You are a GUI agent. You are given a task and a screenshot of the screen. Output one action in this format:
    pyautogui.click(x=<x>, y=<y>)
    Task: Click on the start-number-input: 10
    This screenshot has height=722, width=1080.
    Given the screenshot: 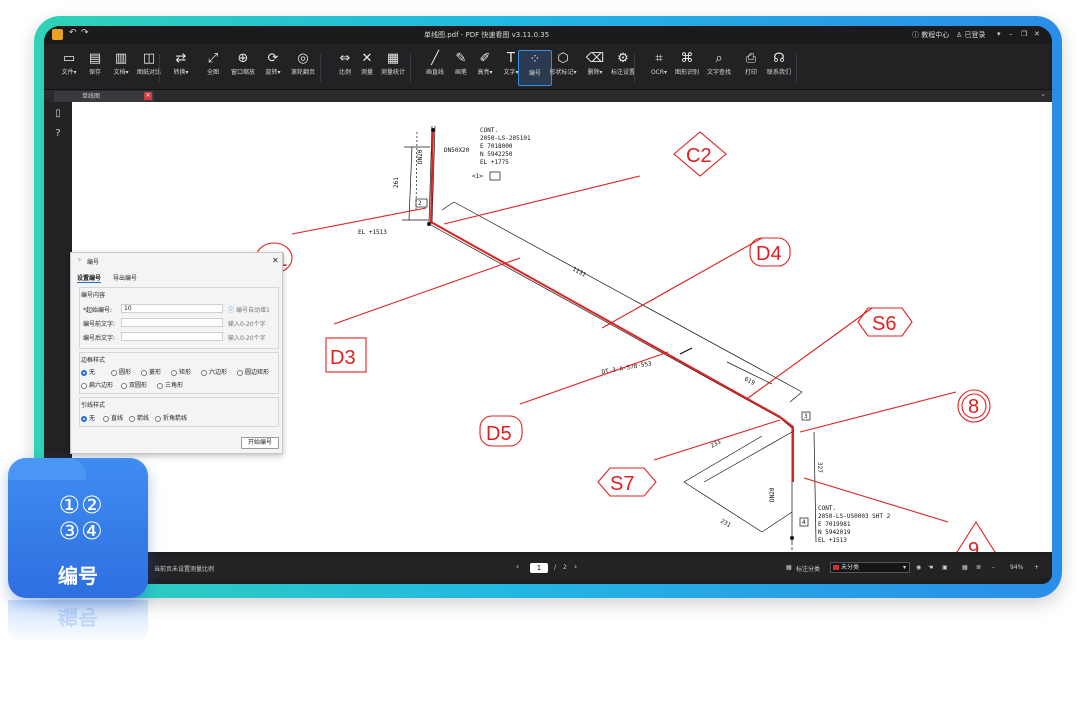 What is the action you would take?
    pyautogui.click(x=172, y=308)
    